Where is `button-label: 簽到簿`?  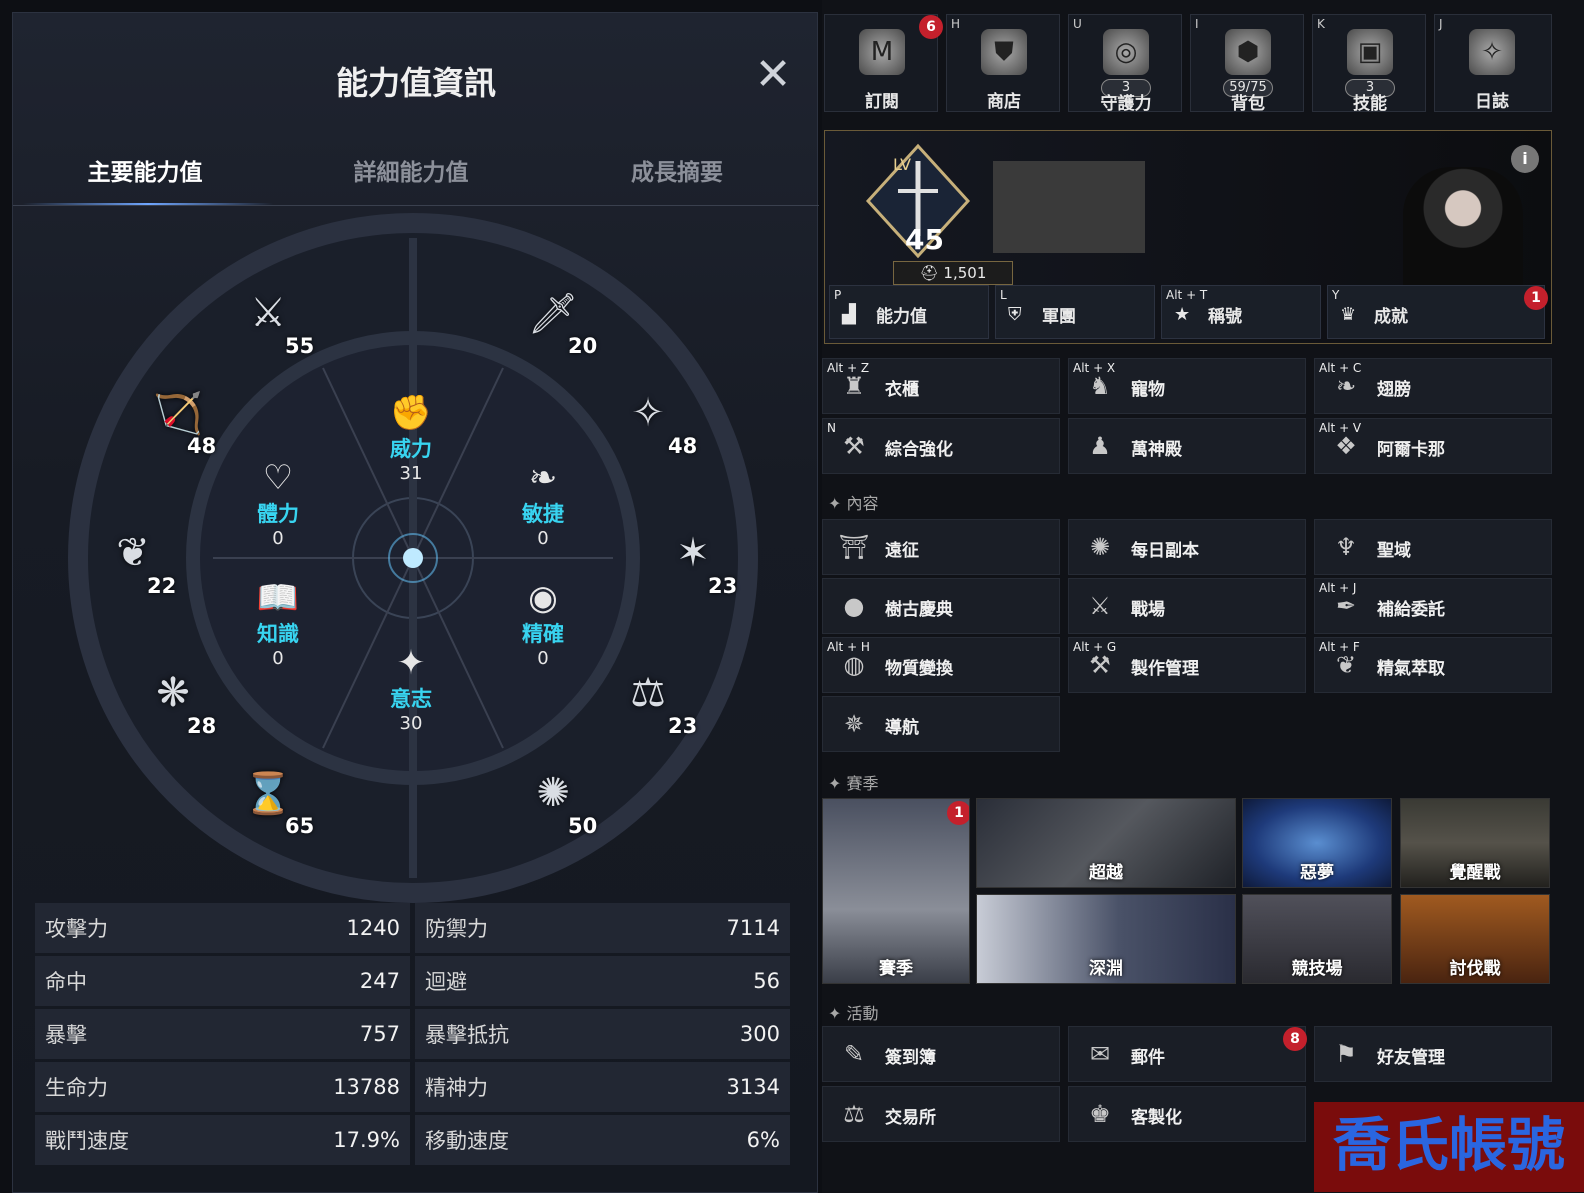
button-label: 簽到簿 is located at coordinates (910, 1058).